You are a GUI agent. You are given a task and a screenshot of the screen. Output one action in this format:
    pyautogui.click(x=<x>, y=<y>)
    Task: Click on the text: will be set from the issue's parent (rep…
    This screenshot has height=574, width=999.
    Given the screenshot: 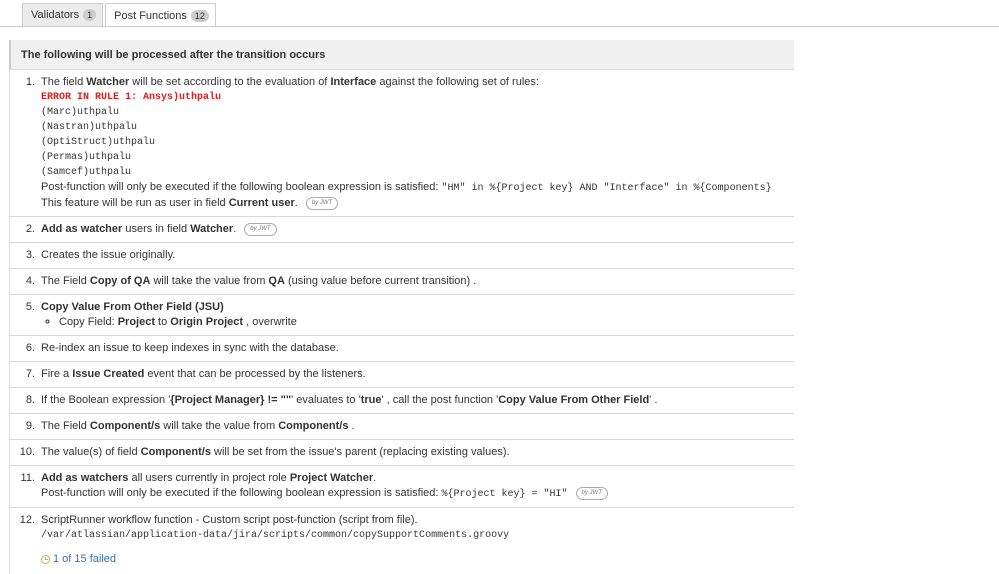 What is the action you would take?
    pyautogui.click(x=360, y=452)
    